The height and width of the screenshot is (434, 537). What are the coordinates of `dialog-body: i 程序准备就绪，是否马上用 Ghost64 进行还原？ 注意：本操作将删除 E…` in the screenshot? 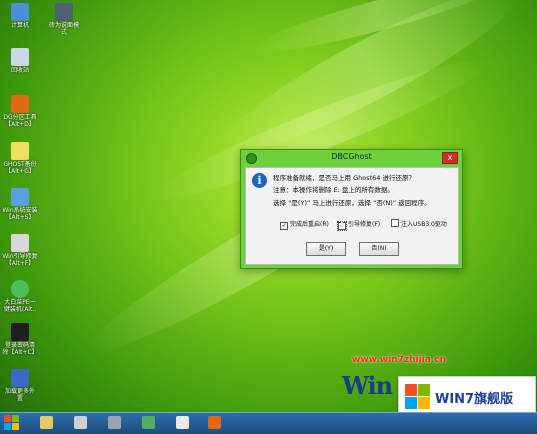 It's located at (352, 216).